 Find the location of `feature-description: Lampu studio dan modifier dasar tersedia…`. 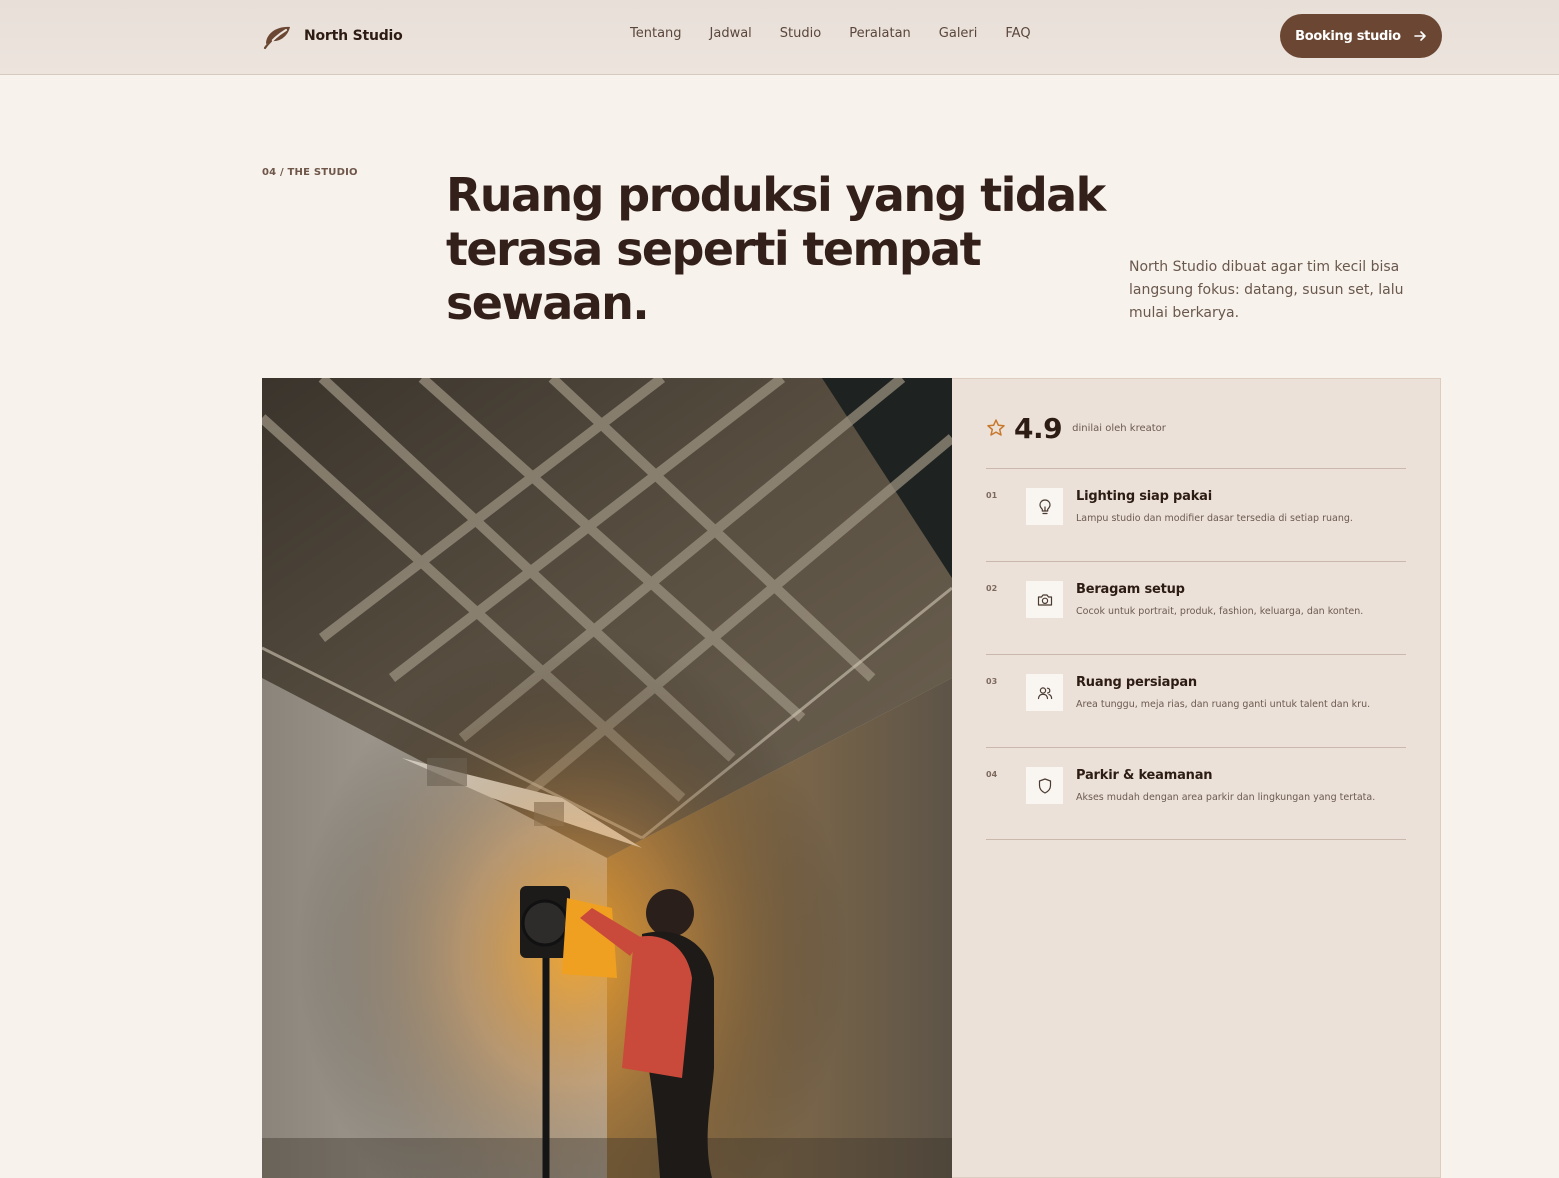

feature-description: Lampu studio dan modifier dasar tersedia… is located at coordinates (1214, 518).